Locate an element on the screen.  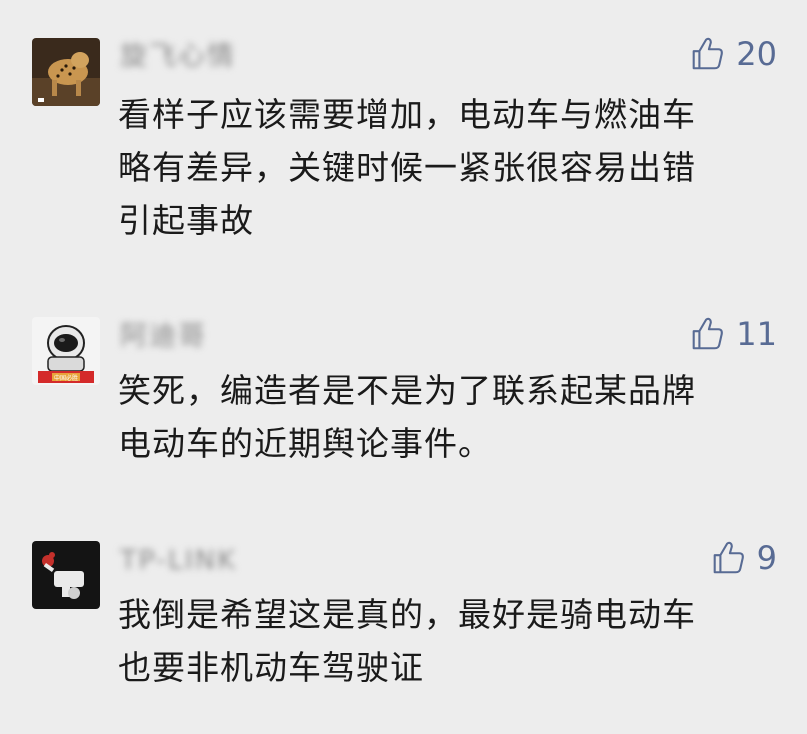
like-button: 9 is located at coordinates (743, 558).